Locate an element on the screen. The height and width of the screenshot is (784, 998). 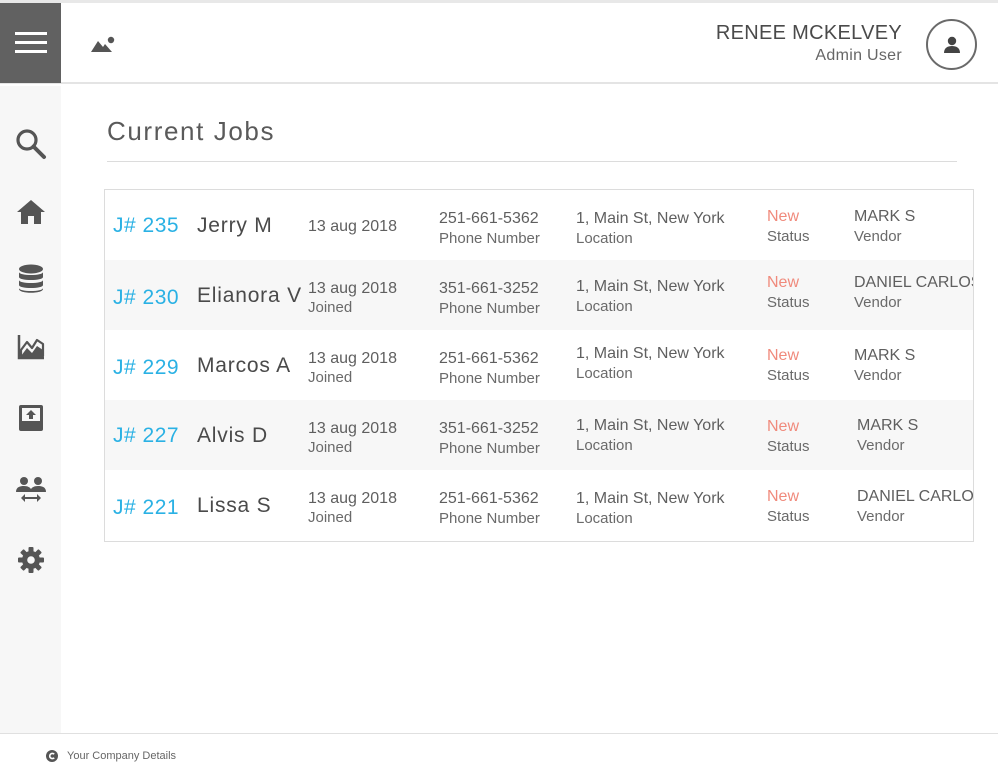
sidebar-item-search is located at coordinates (30, 144).